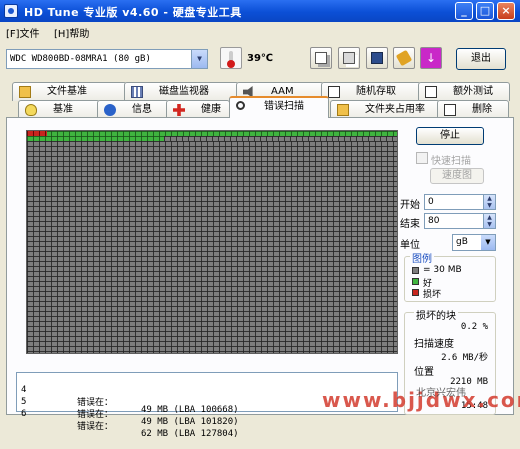 Image resolution: width=520 pixels, height=449 pixels. What do you see at coordinates (424, 372) in the screenshot?
I see `position-label: 位置` at bounding box center [424, 372].